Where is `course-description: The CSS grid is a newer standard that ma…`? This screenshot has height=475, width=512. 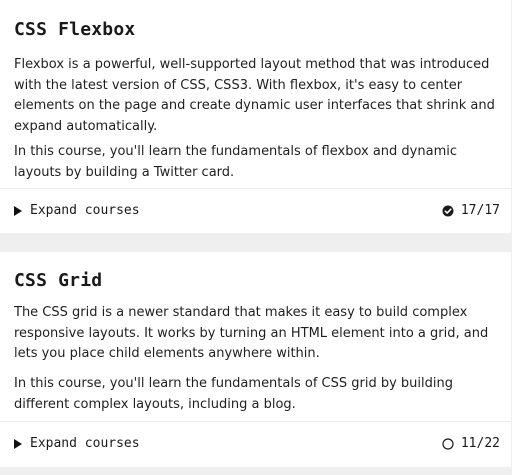 course-description: The CSS grid is a newer standard that ma… is located at coordinates (251, 333).